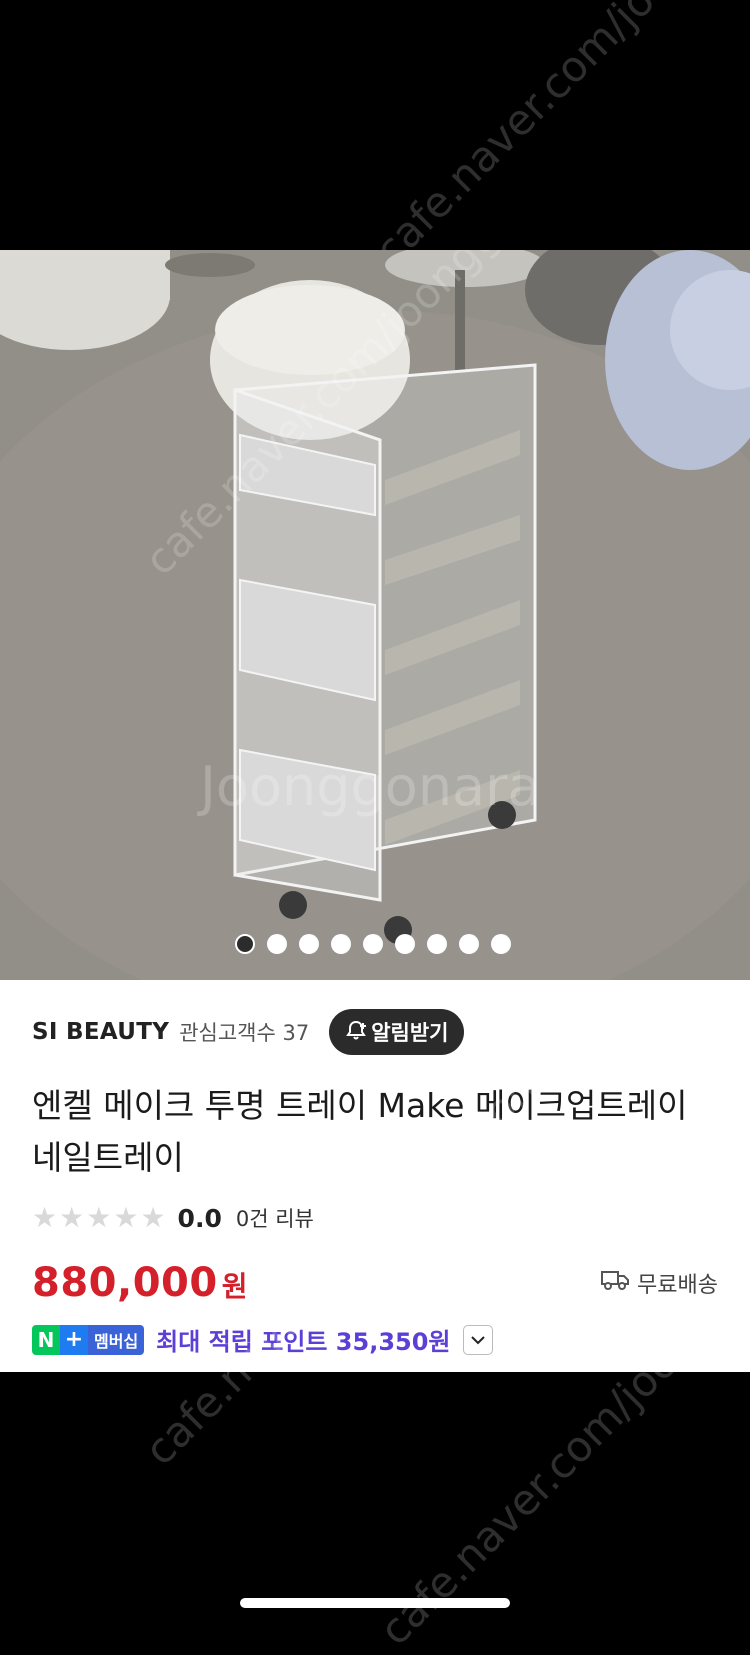  I want to click on home-indicator, so click(375, 1603).